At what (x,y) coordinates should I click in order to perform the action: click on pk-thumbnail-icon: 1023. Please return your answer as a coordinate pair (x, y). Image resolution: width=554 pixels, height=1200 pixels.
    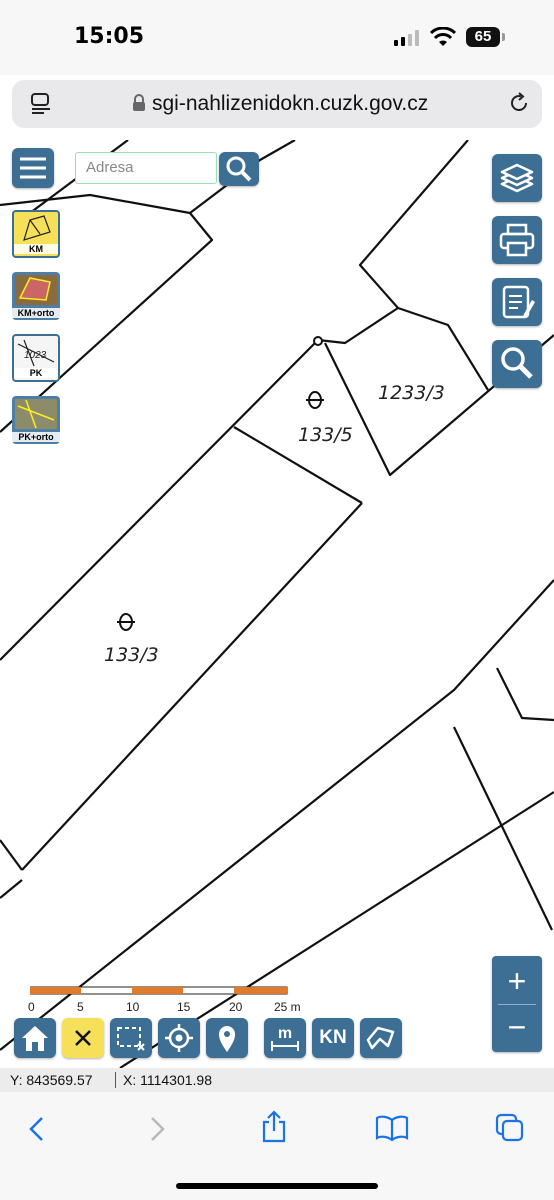
    Looking at the image, I should click on (36, 353).